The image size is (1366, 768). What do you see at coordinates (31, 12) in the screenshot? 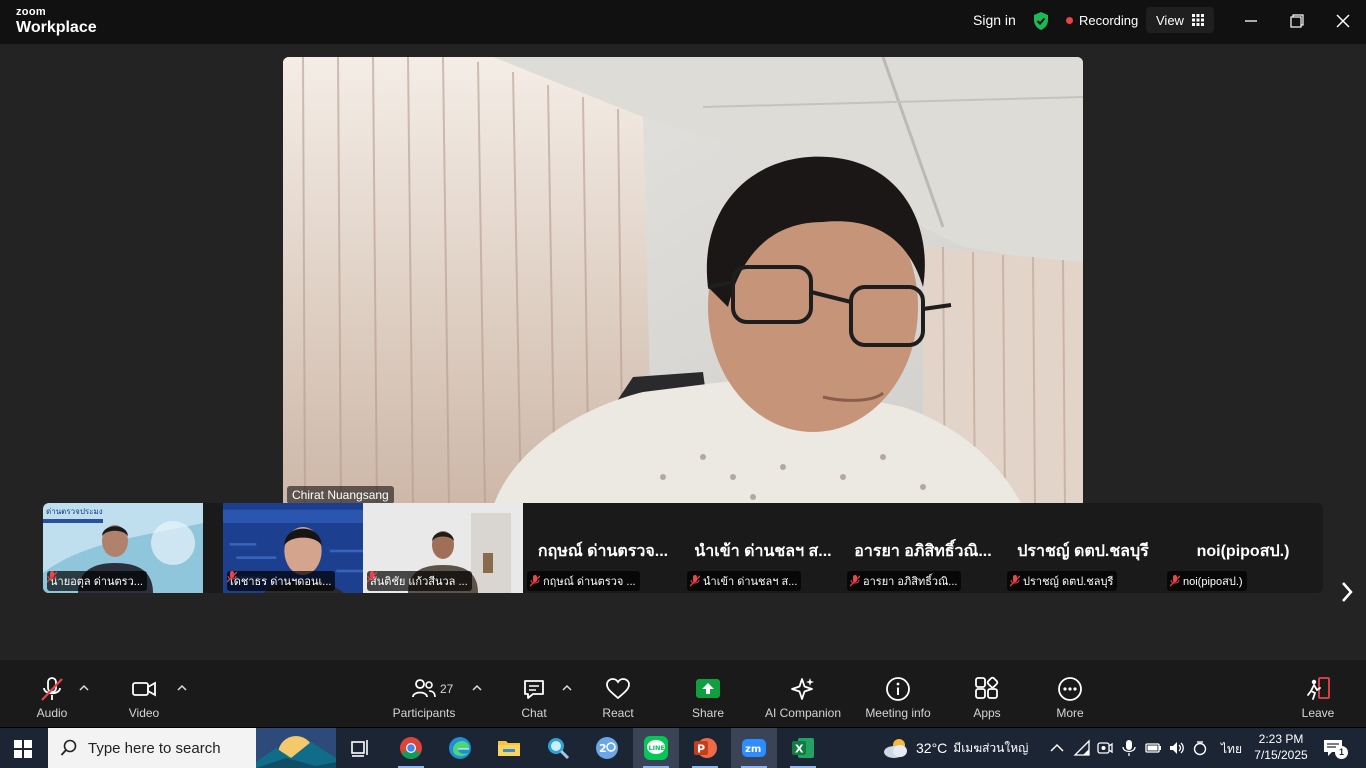
I see `brand-top: zoom` at bounding box center [31, 12].